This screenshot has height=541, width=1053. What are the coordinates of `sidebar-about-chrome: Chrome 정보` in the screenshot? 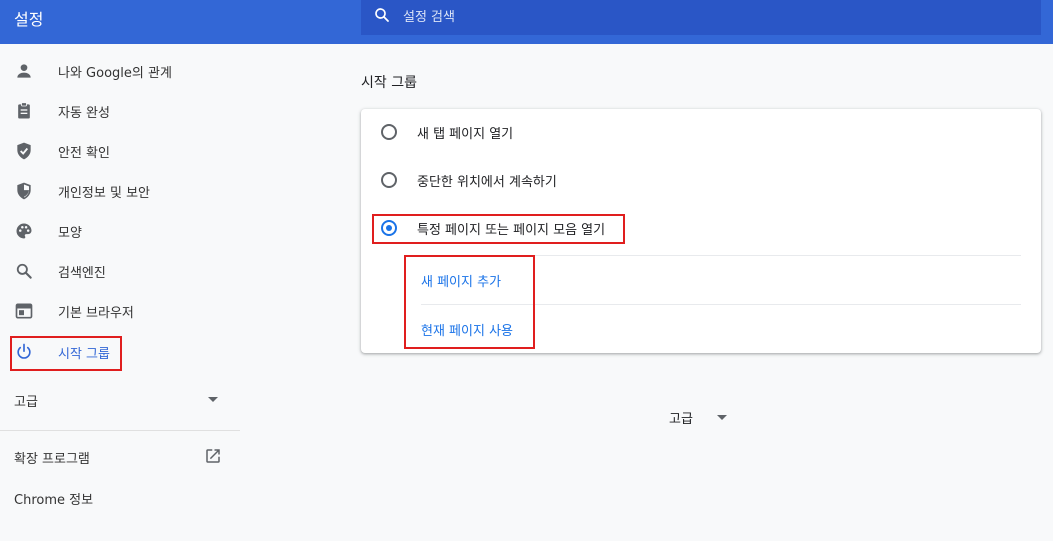 It's located at (120, 497).